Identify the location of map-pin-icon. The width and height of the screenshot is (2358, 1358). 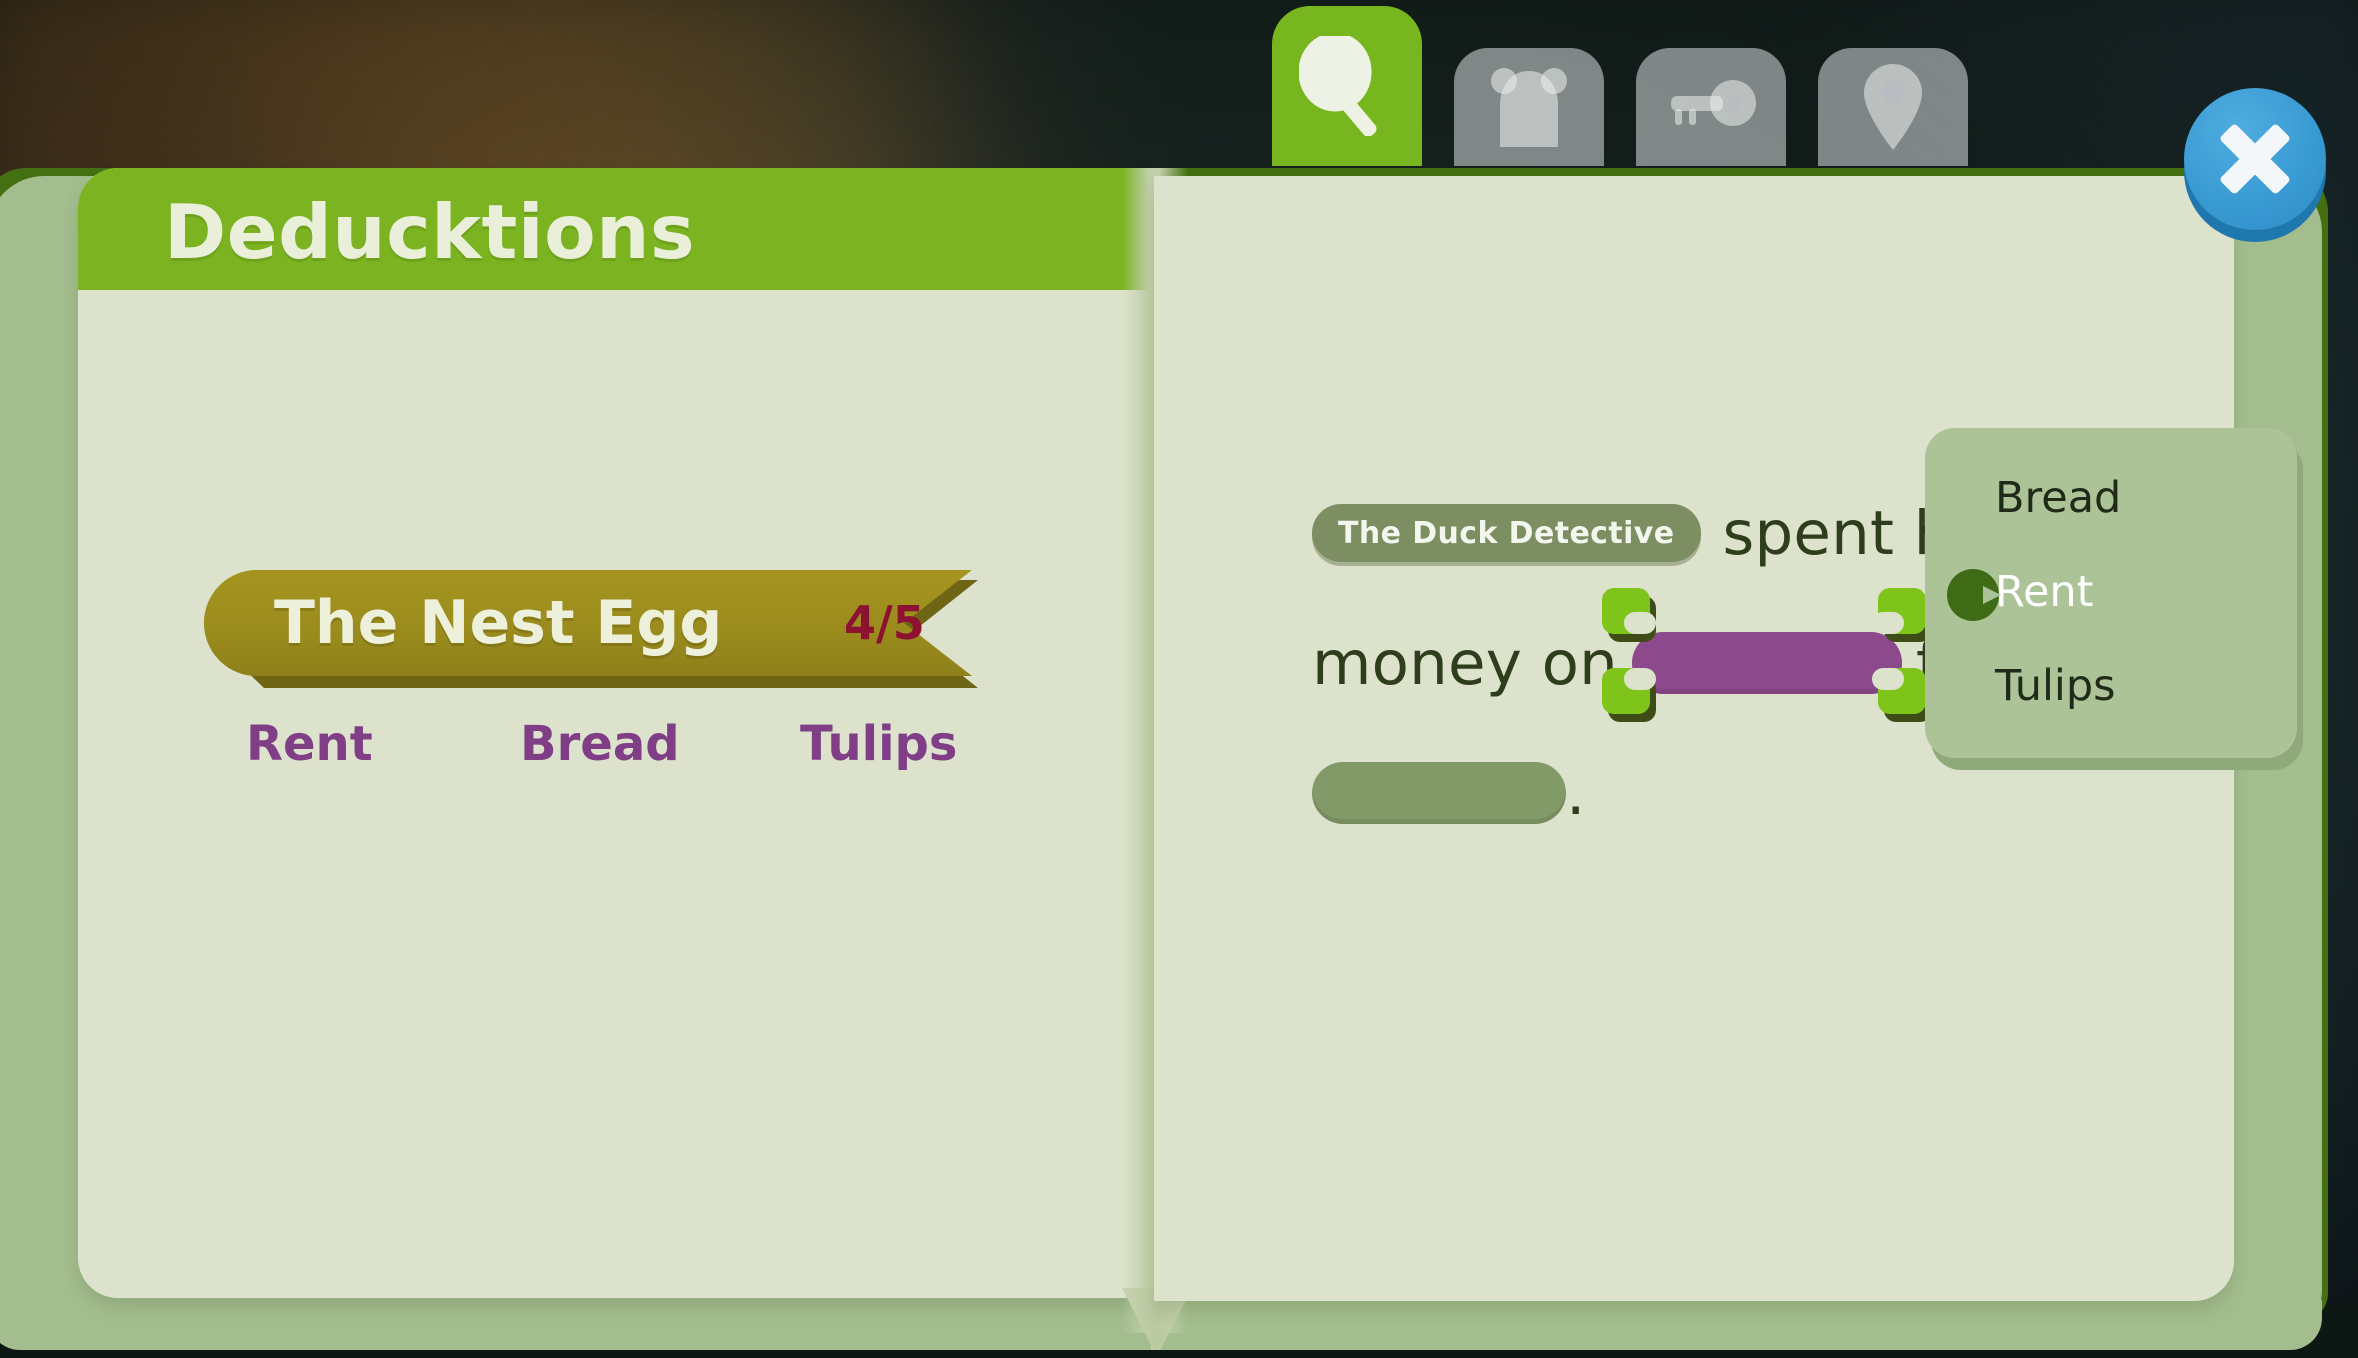
(1893, 107).